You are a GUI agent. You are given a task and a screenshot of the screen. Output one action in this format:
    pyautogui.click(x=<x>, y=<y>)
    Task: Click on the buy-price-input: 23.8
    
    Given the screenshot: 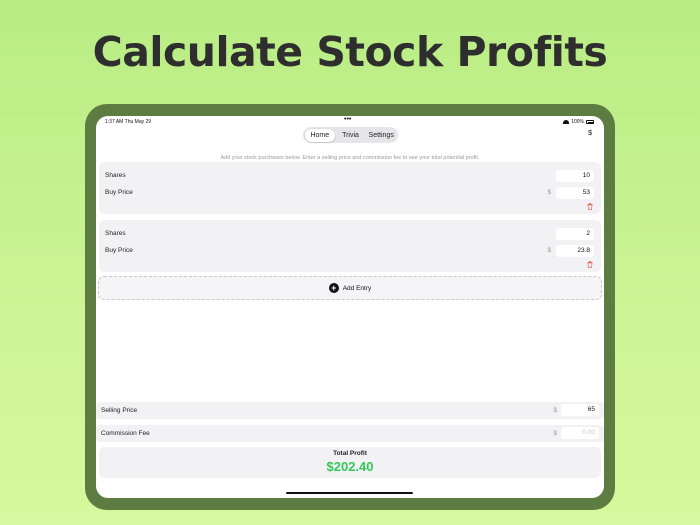 What is the action you would take?
    pyautogui.click(x=575, y=251)
    